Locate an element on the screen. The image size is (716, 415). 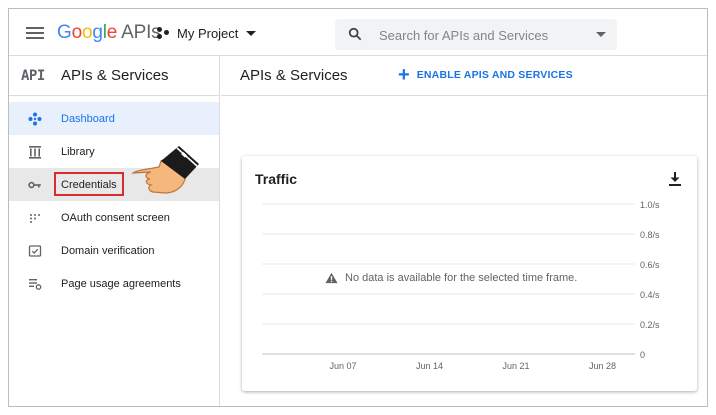
top-bar: Google APIs My Project is located at coordinates (358, 32).